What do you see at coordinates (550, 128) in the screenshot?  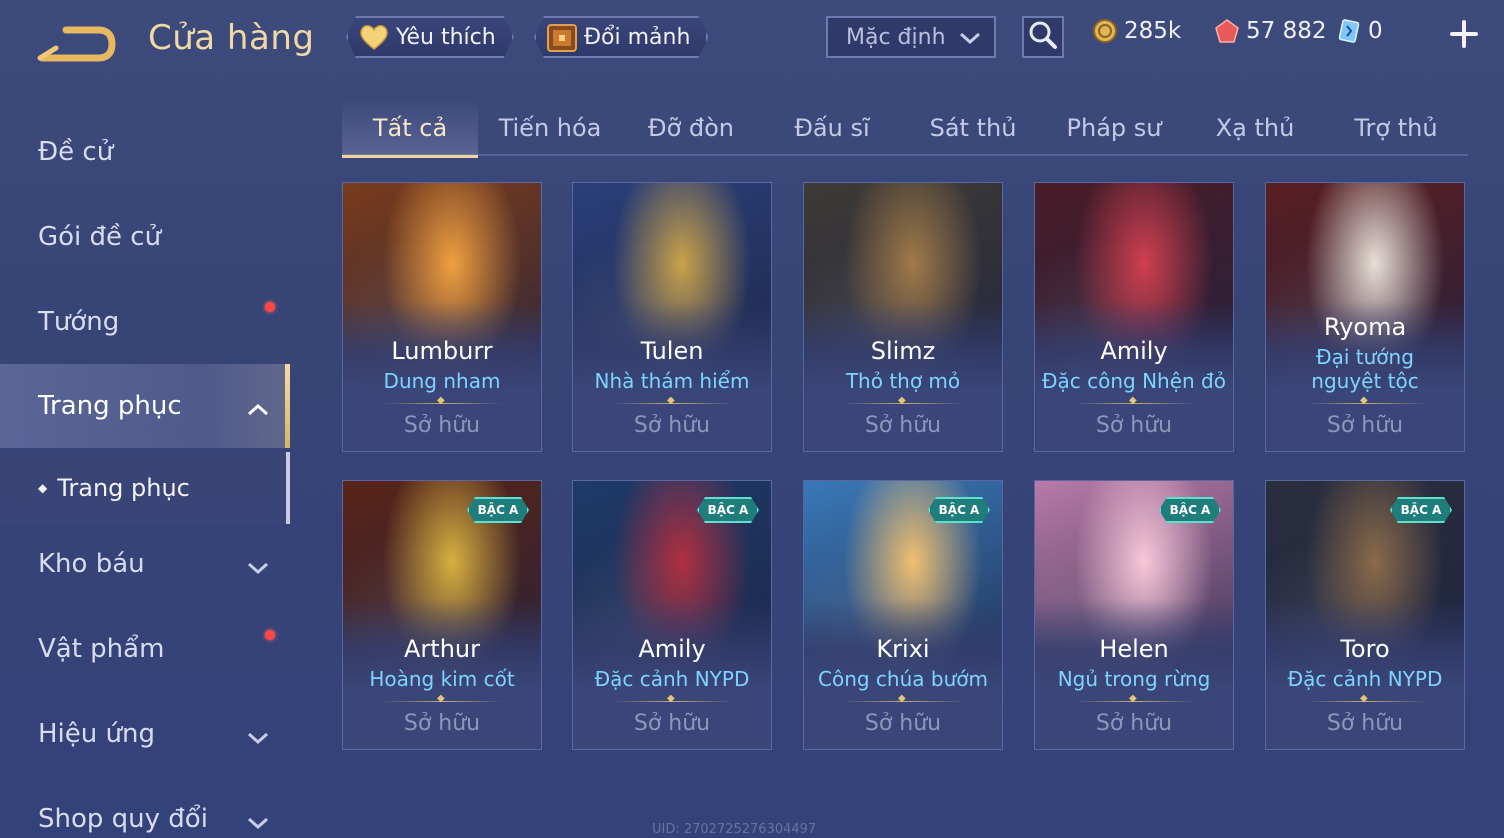 I see `tab-evolution: Tiến hóa` at bounding box center [550, 128].